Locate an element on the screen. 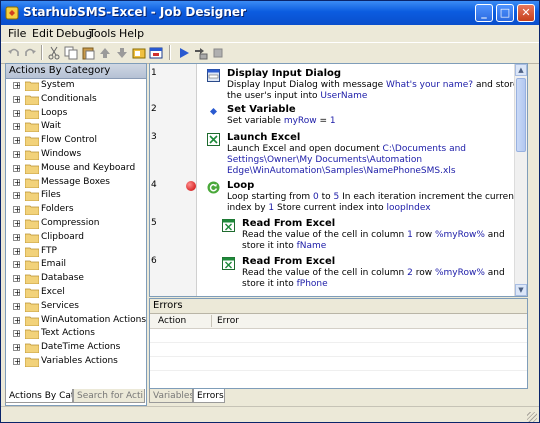 This screenshot has height=423, width=540. category-item: + Windows is located at coordinates (76, 155).